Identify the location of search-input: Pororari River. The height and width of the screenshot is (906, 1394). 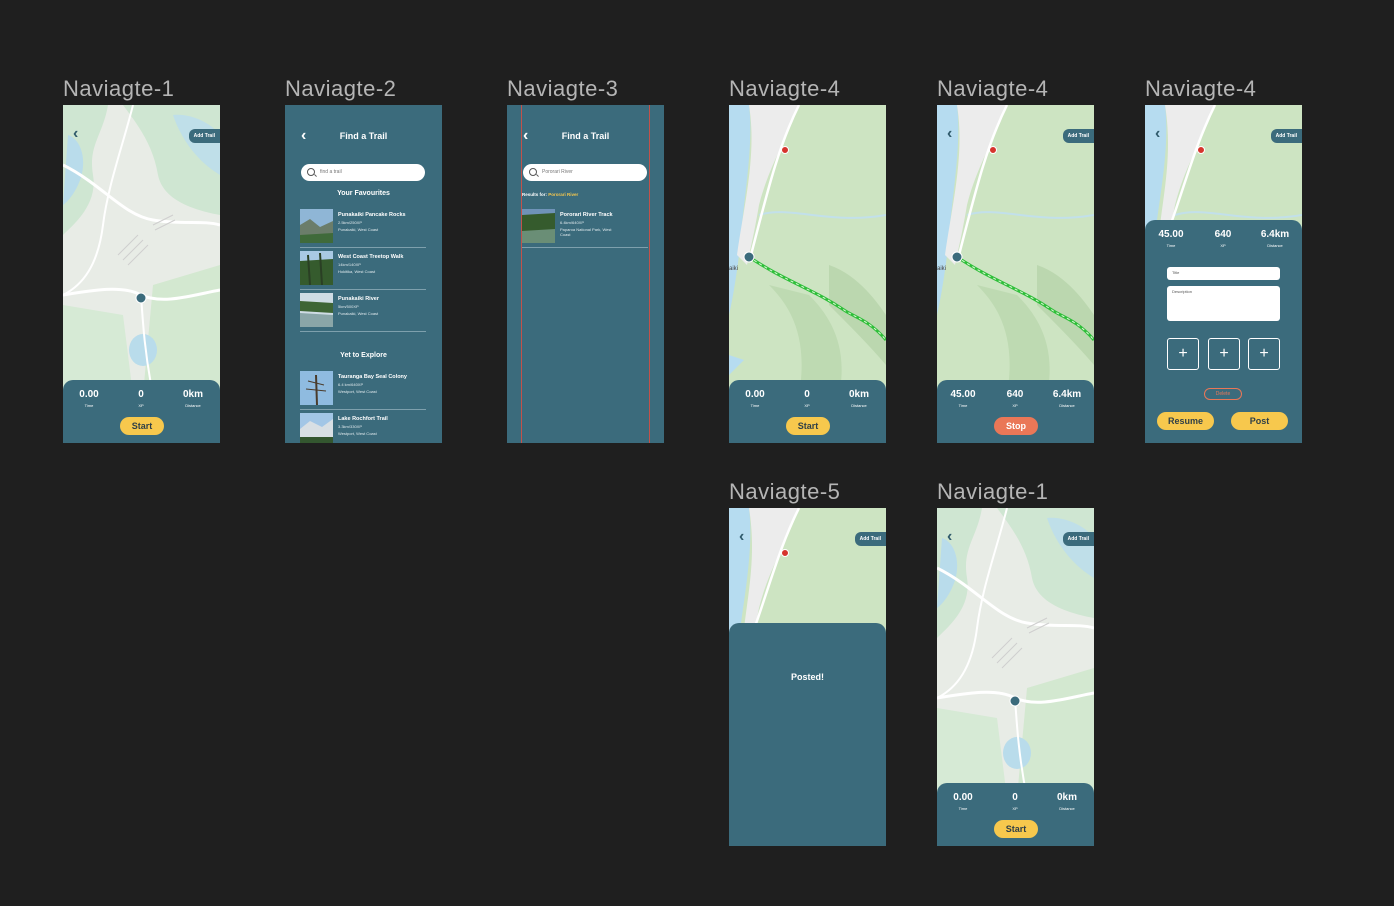
(585, 172).